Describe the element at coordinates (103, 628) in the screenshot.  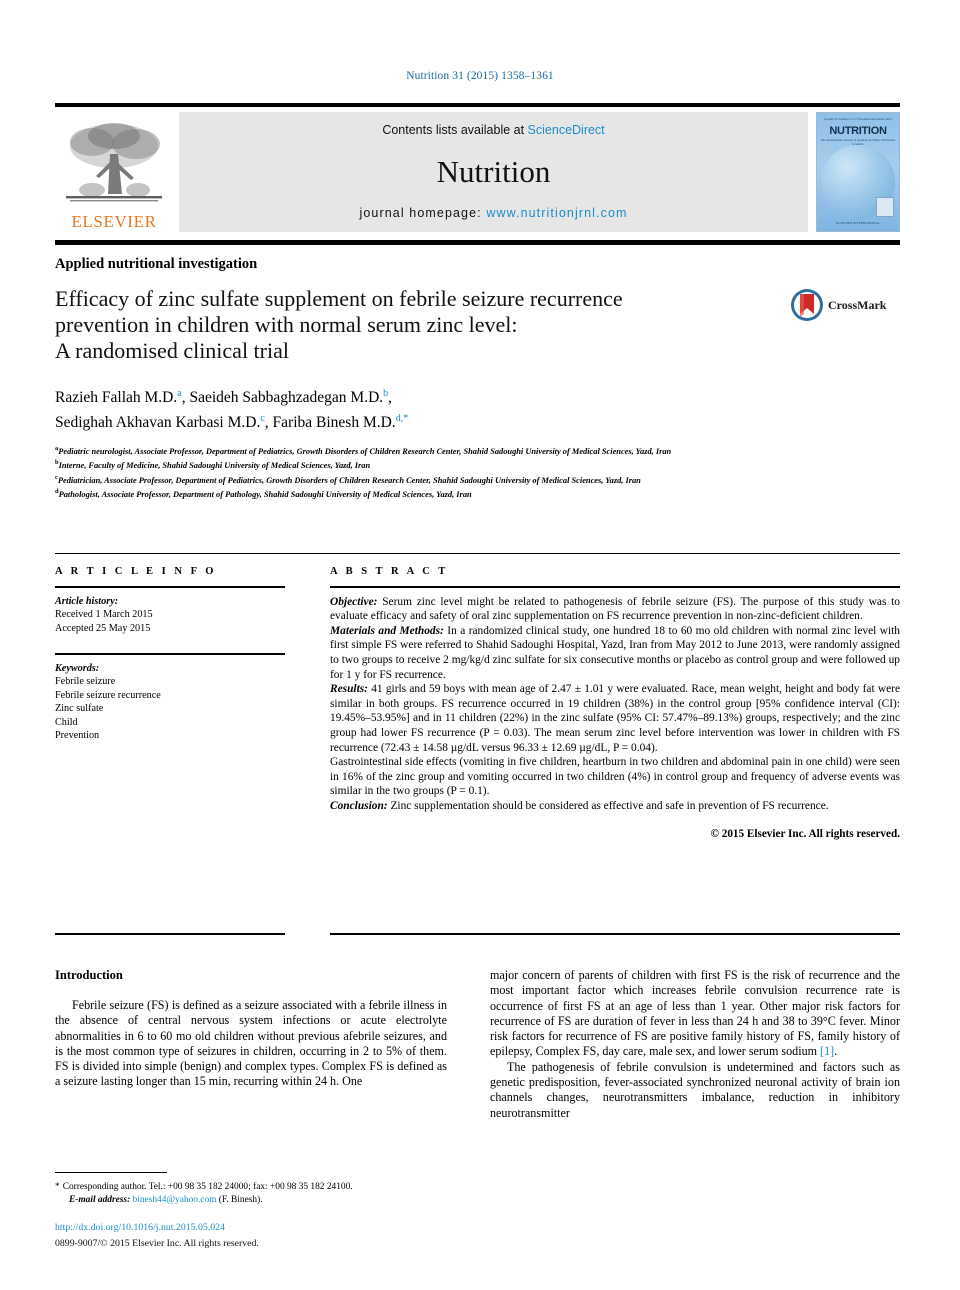
I see `article-accepted-date: Accepted 25 May 2015` at that location.